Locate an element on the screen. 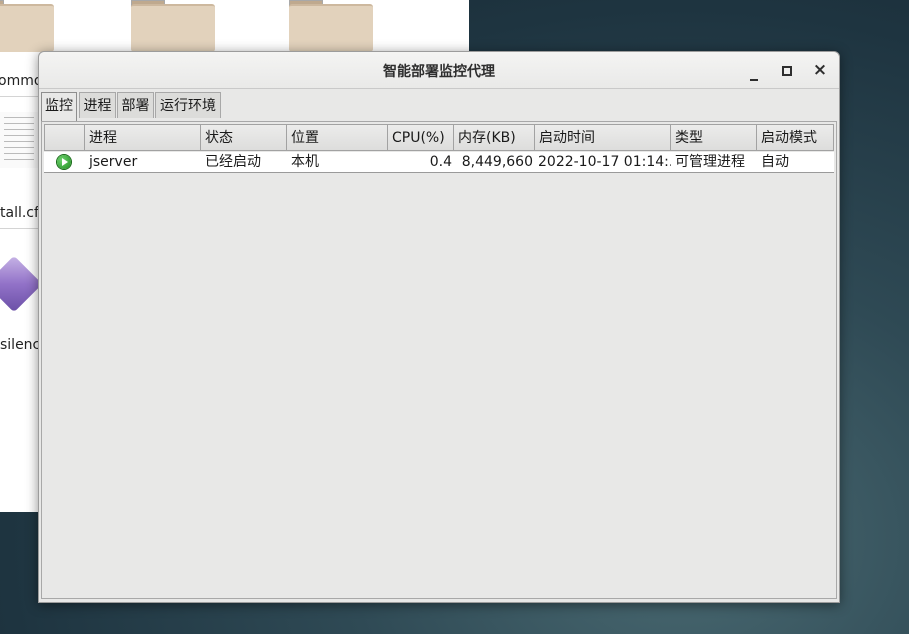 The width and height of the screenshot is (909, 634). window-title: 智能部署监控代理 is located at coordinates (439, 72).